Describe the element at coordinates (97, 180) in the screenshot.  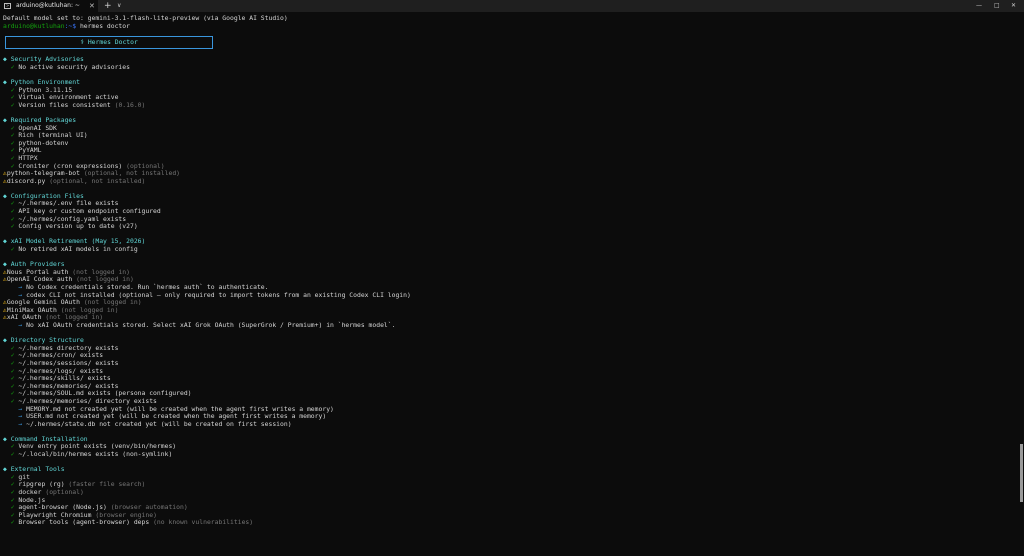
I see `item-note: (optional, not installed)` at that location.